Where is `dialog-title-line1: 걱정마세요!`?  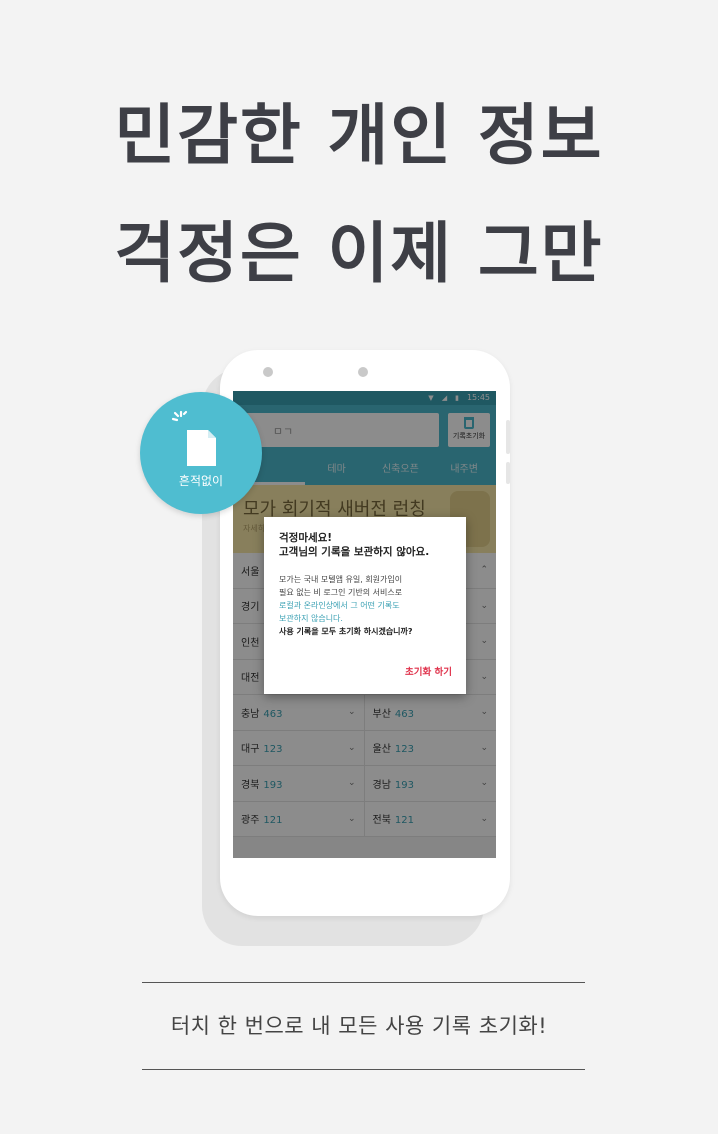 dialog-title-line1: 걱정마세요! is located at coordinates (306, 538).